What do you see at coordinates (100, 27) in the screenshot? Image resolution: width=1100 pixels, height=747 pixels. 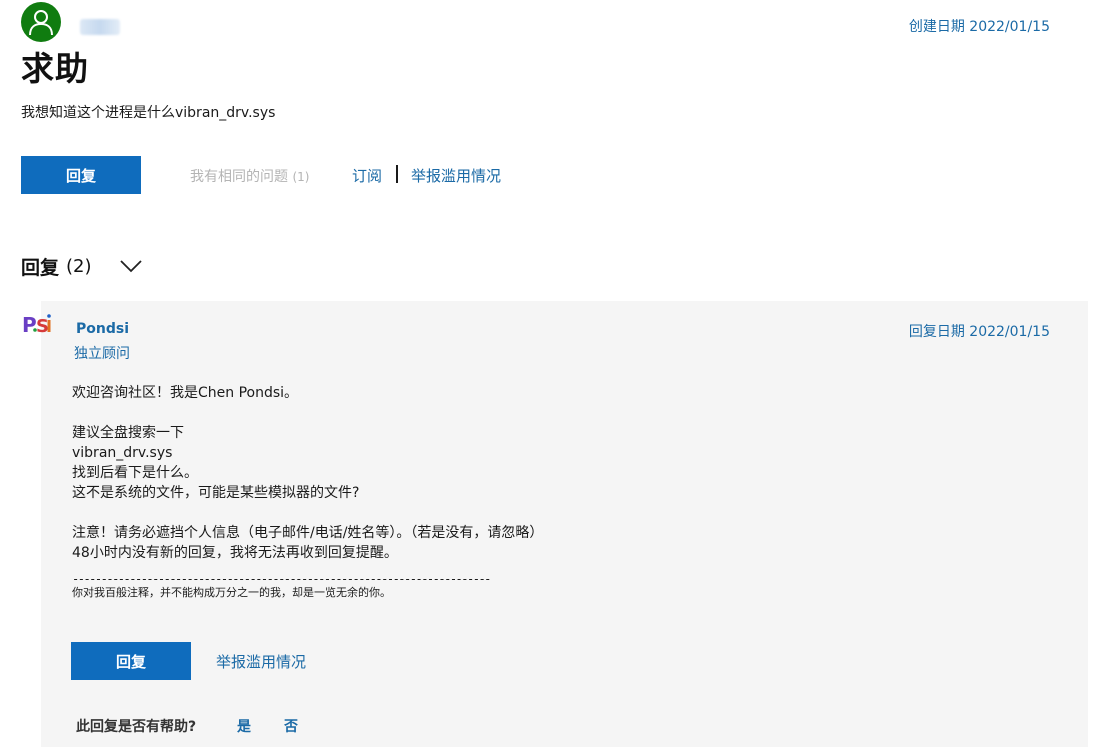 I see `question-author-name-redacted` at bounding box center [100, 27].